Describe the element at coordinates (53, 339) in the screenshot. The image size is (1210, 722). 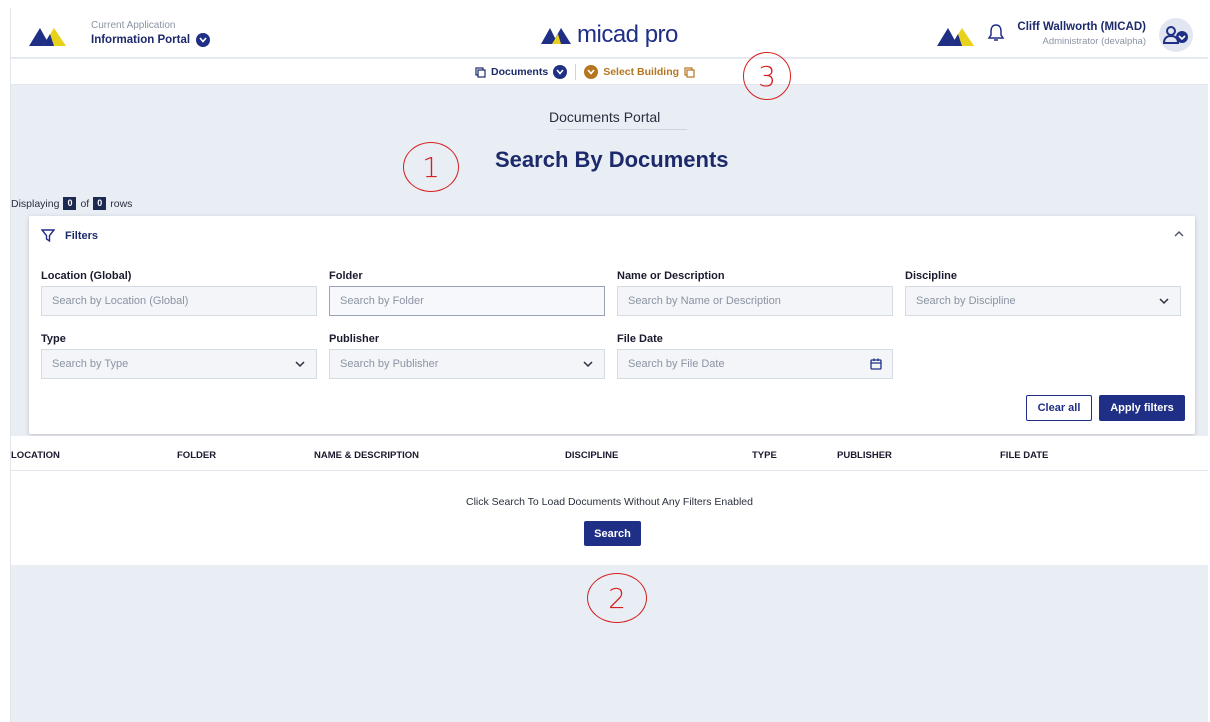
I see `type-label: Type` at that location.